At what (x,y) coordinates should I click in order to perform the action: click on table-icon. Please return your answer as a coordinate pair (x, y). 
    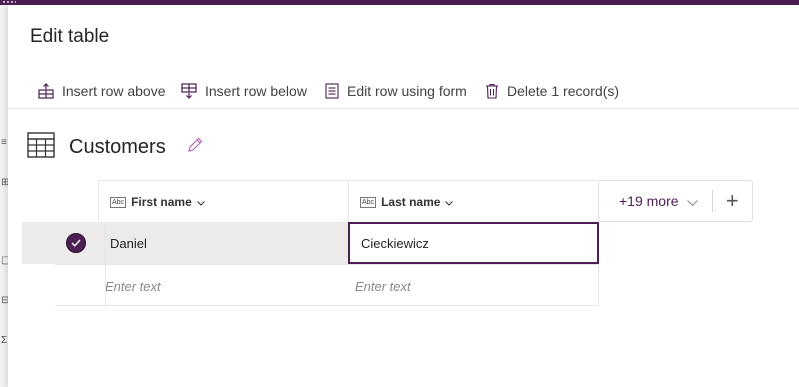
    Looking at the image, I should click on (41, 147).